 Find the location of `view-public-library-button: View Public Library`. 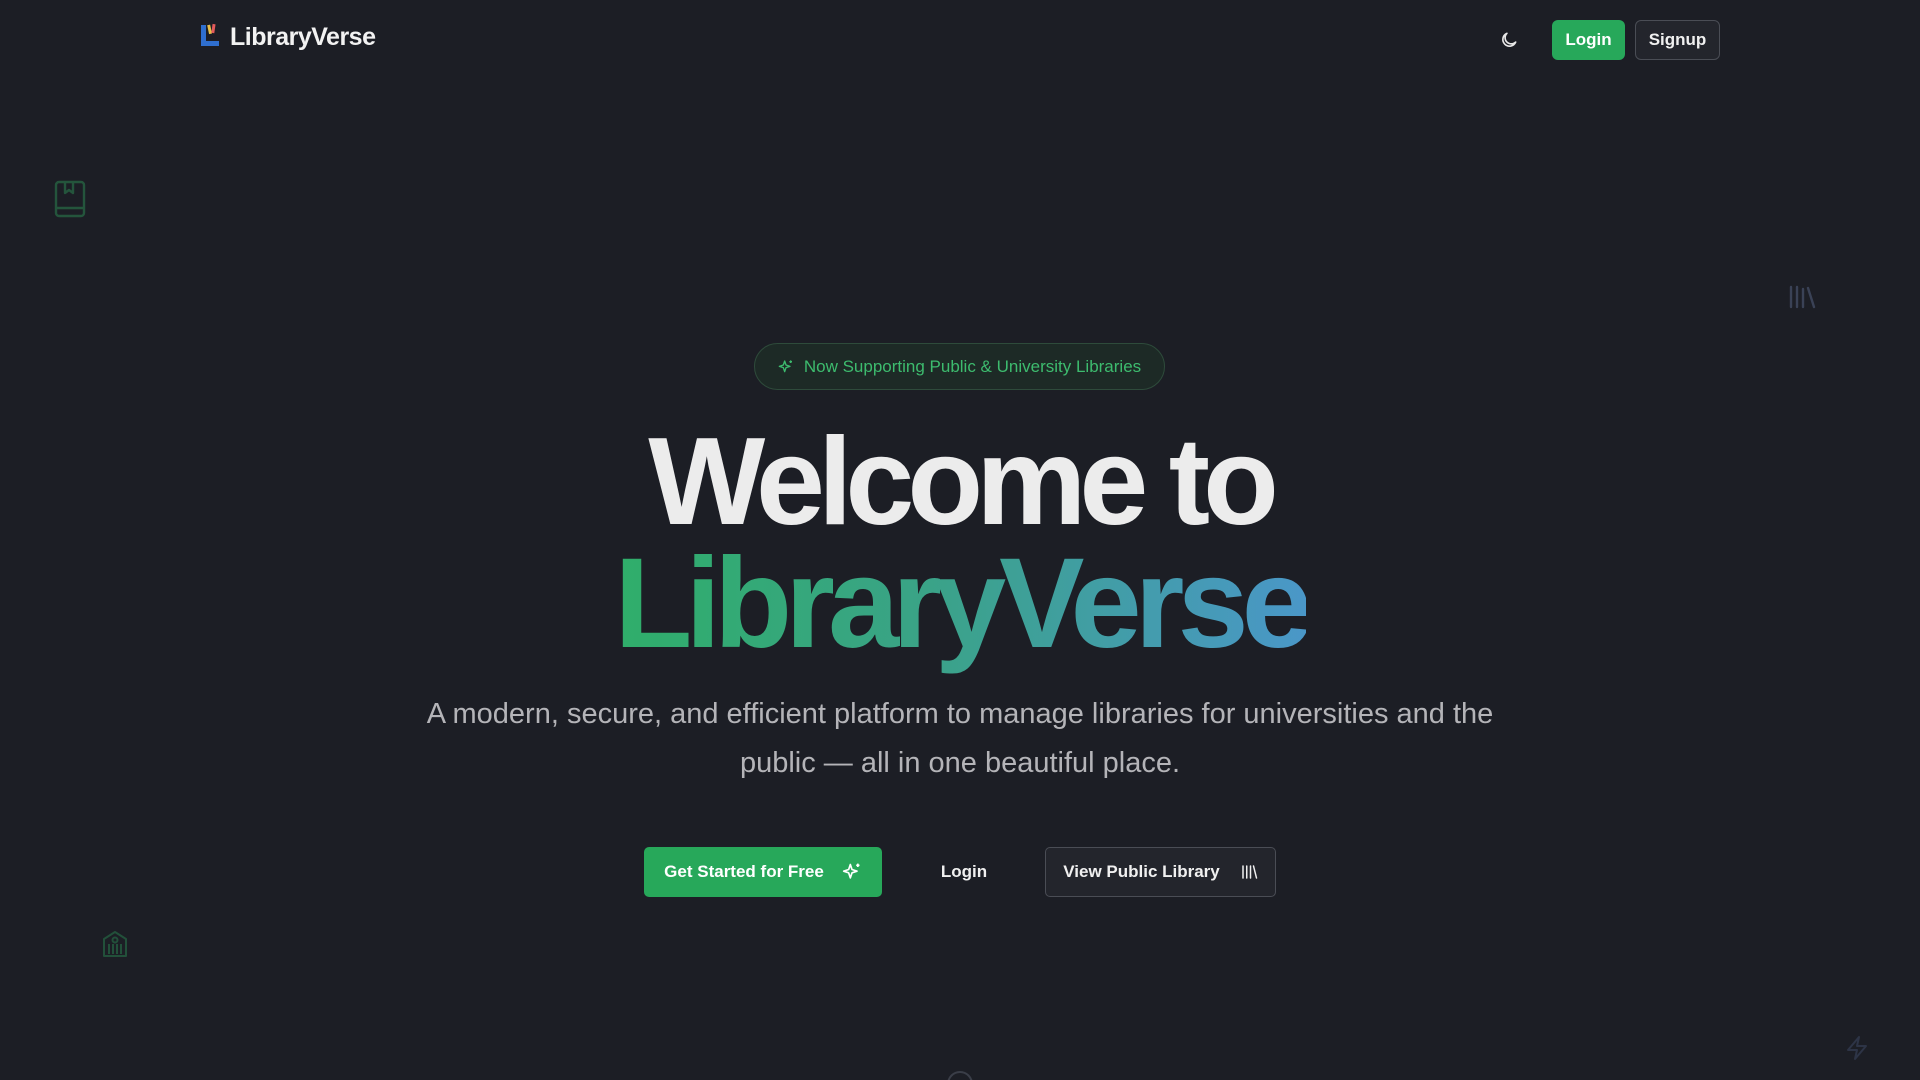

view-public-library-button: View Public Library is located at coordinates (1160, 872).